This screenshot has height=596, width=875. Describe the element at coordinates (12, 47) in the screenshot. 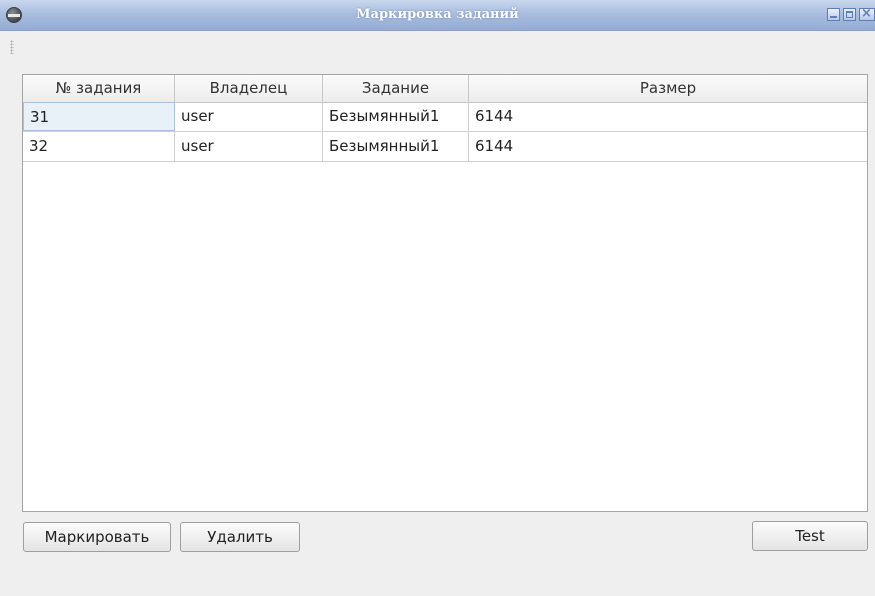

I see `toolbar-grip-icon` at that location.